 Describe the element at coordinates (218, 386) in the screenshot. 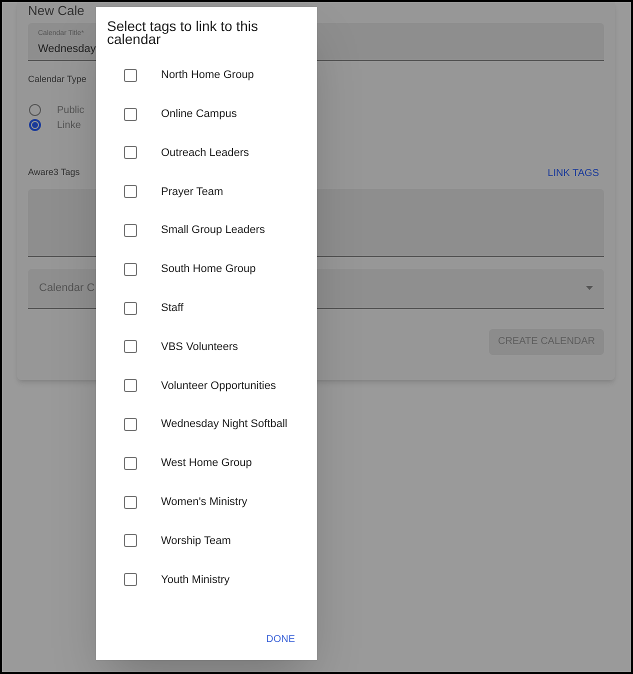

I see `tag-label: Volunteer Opportunities` at that location.